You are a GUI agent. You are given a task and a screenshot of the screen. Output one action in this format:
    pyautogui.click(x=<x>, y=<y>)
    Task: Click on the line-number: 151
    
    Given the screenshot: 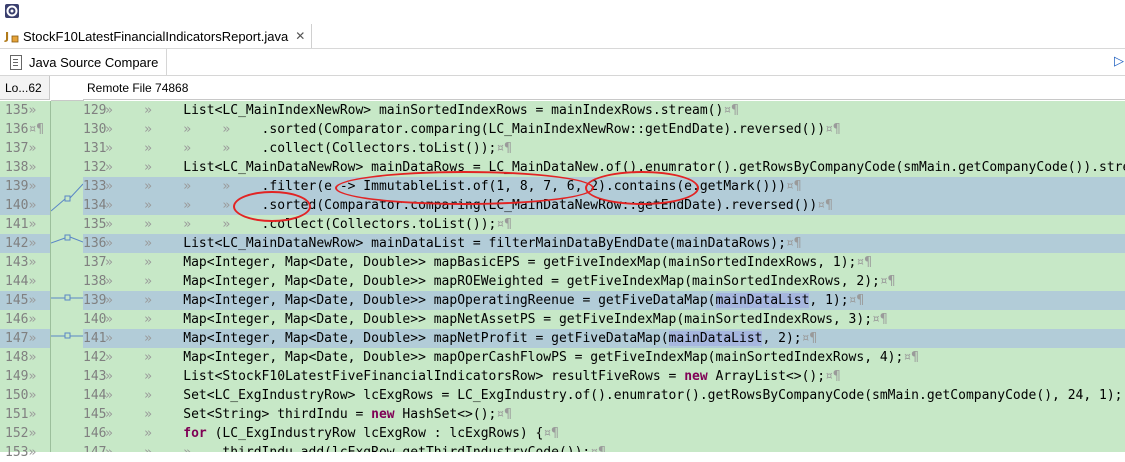 What is the action you would take?
    pyautogui.click(x=17, y=414)
    